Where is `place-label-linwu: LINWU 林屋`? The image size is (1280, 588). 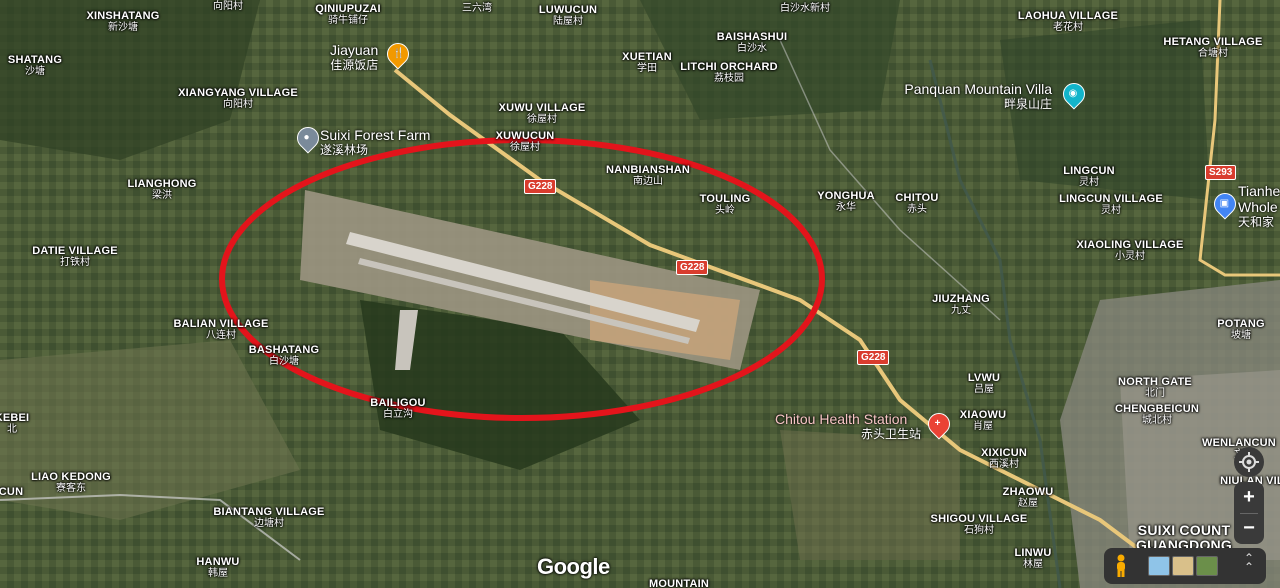 place-label-linwu: LINWU 林屋 is located at coordinates (1033, 559).